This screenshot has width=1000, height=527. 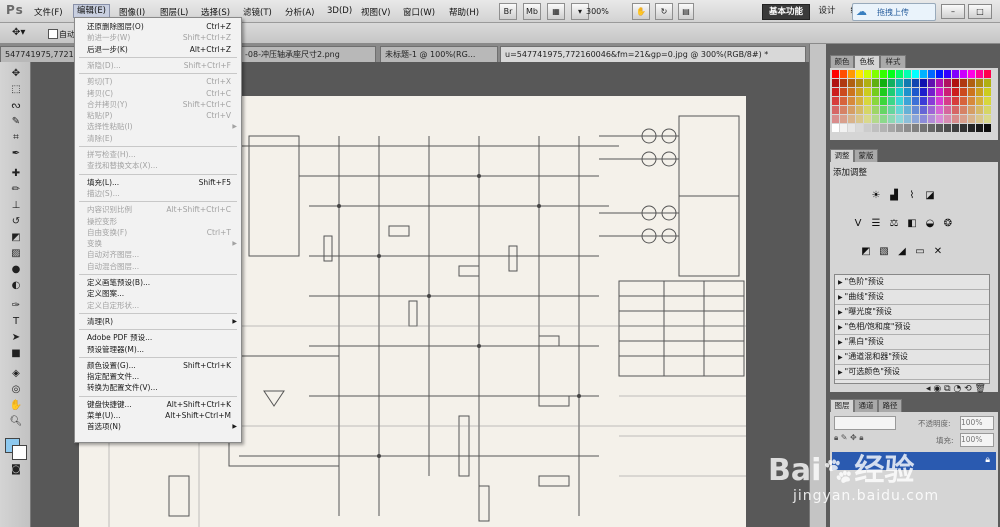 I want to click on rotate-view-icon: ↻, so click(x=664, y=11).